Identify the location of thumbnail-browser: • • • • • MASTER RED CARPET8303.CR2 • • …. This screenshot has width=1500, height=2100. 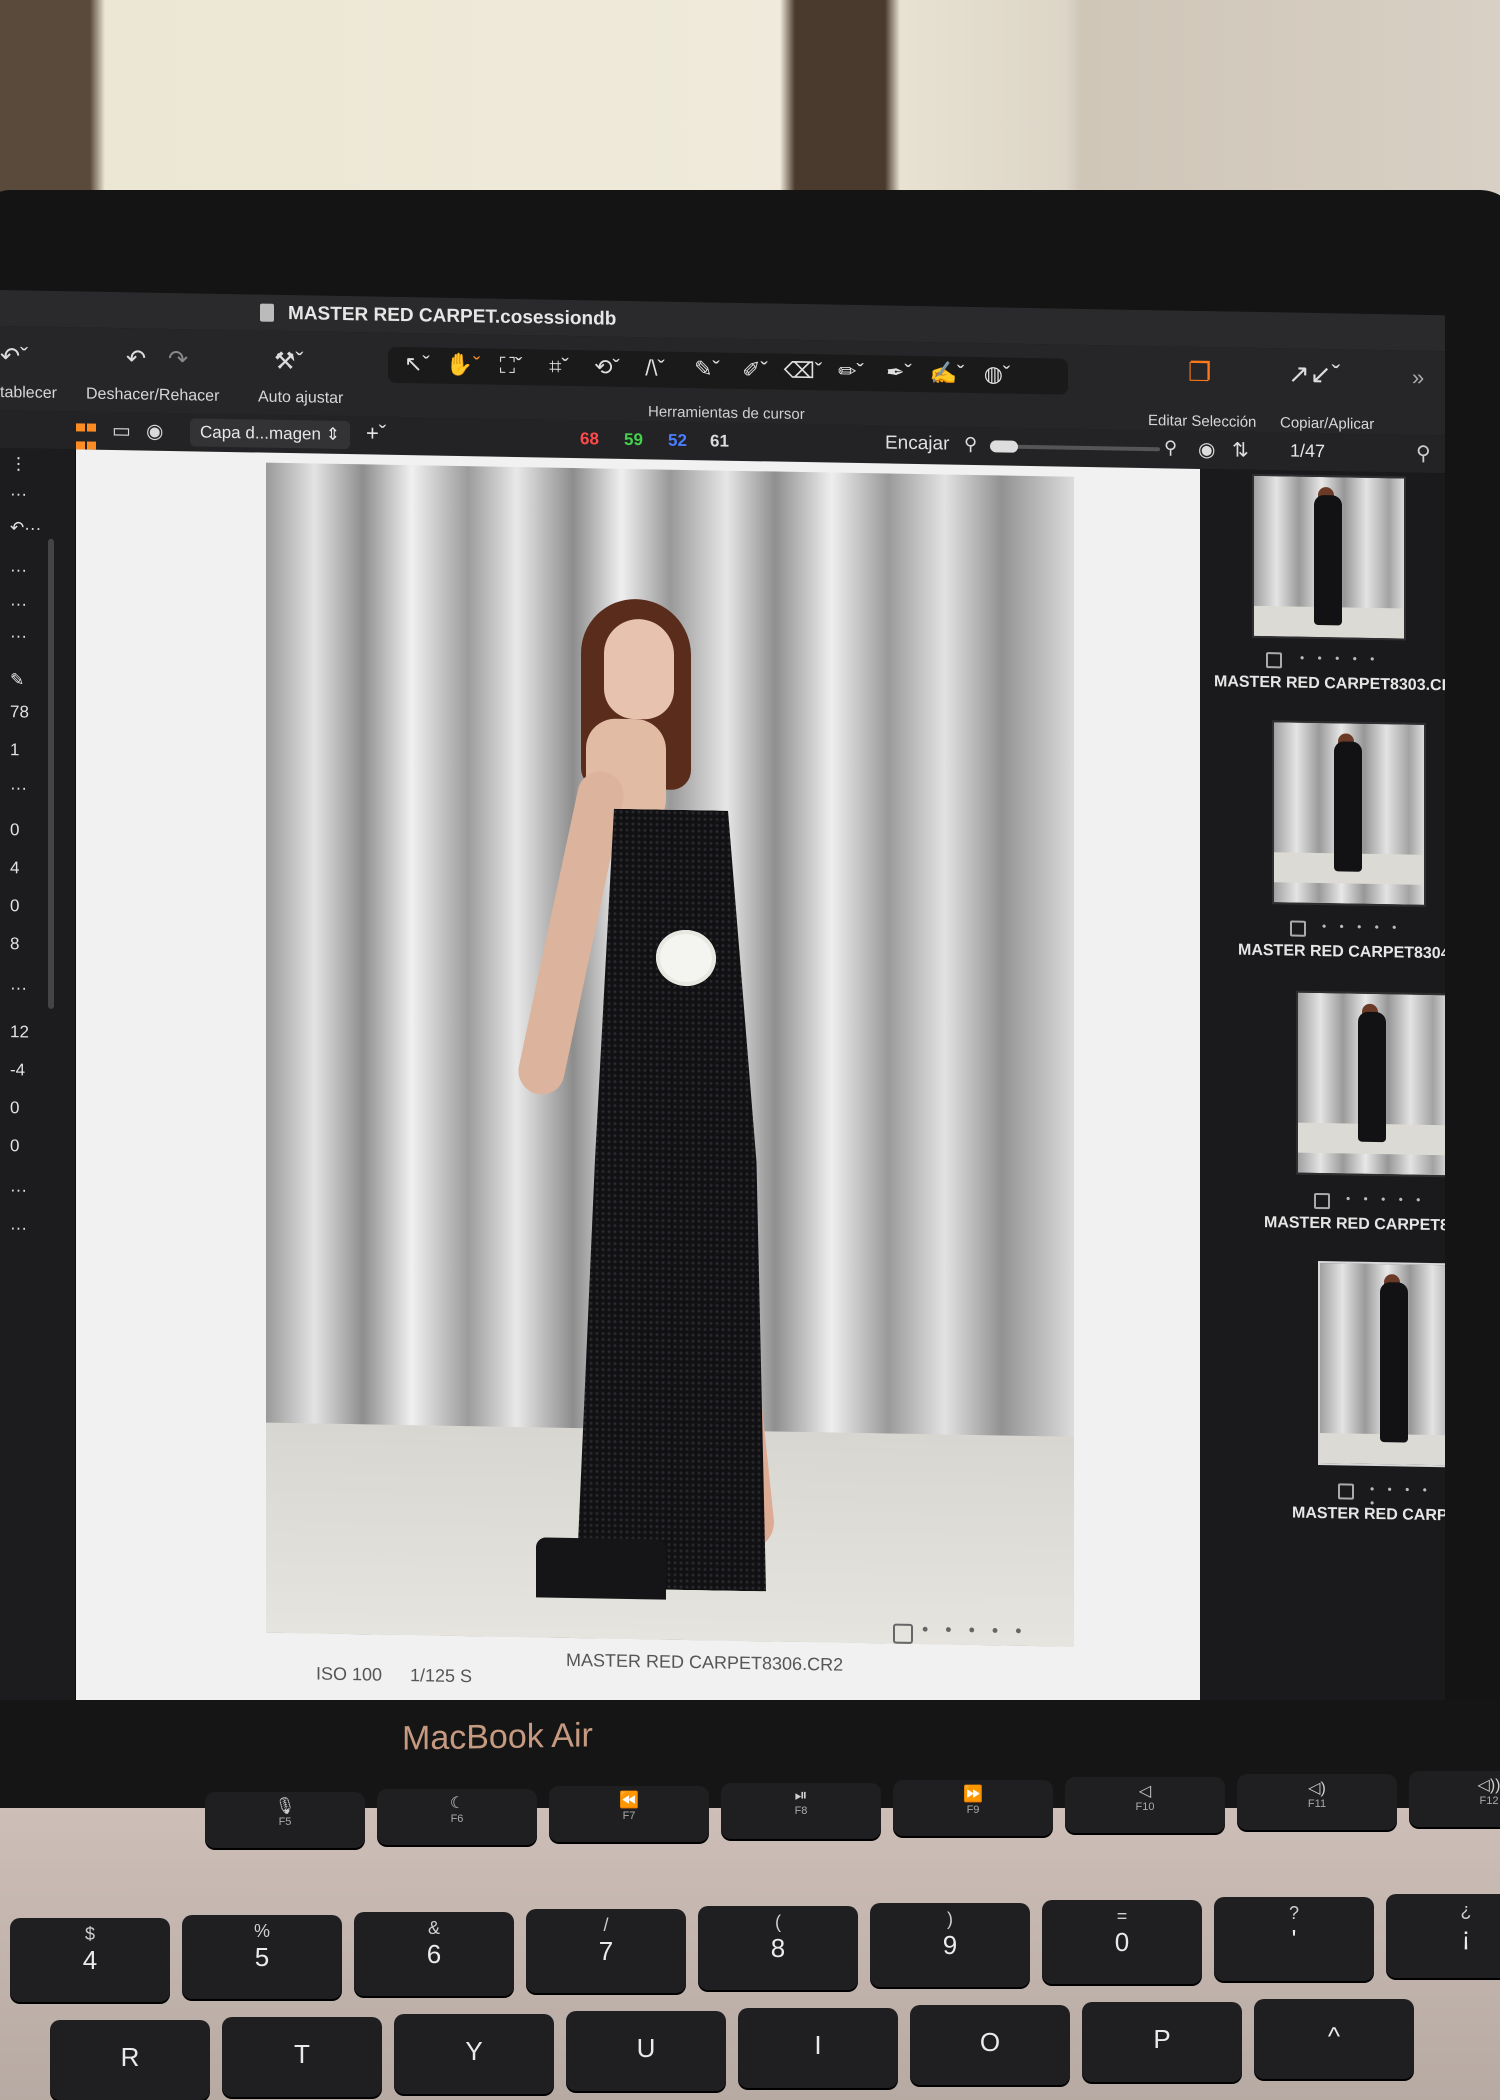
(1322, 1097).